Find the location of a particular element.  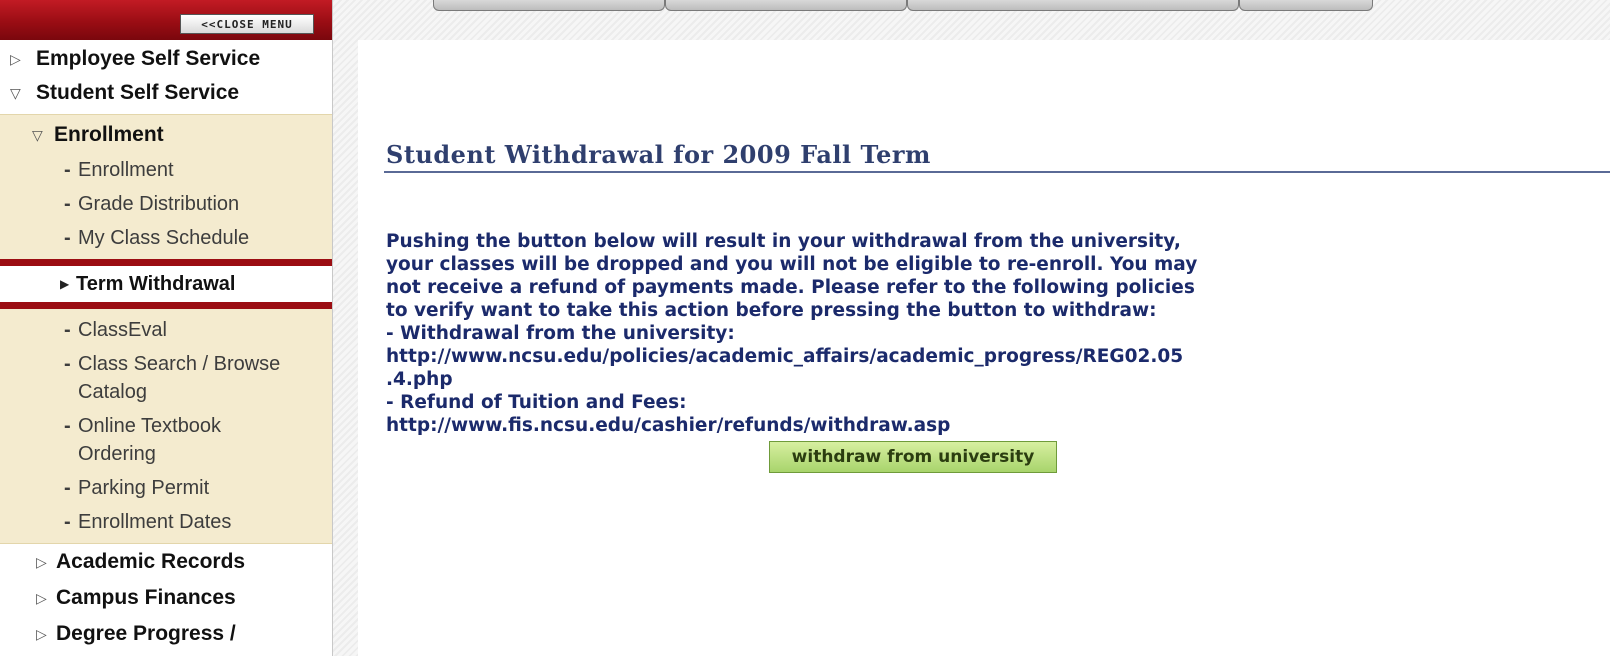

menu-item-label: Enrollment is located at coordinates (109, 134).